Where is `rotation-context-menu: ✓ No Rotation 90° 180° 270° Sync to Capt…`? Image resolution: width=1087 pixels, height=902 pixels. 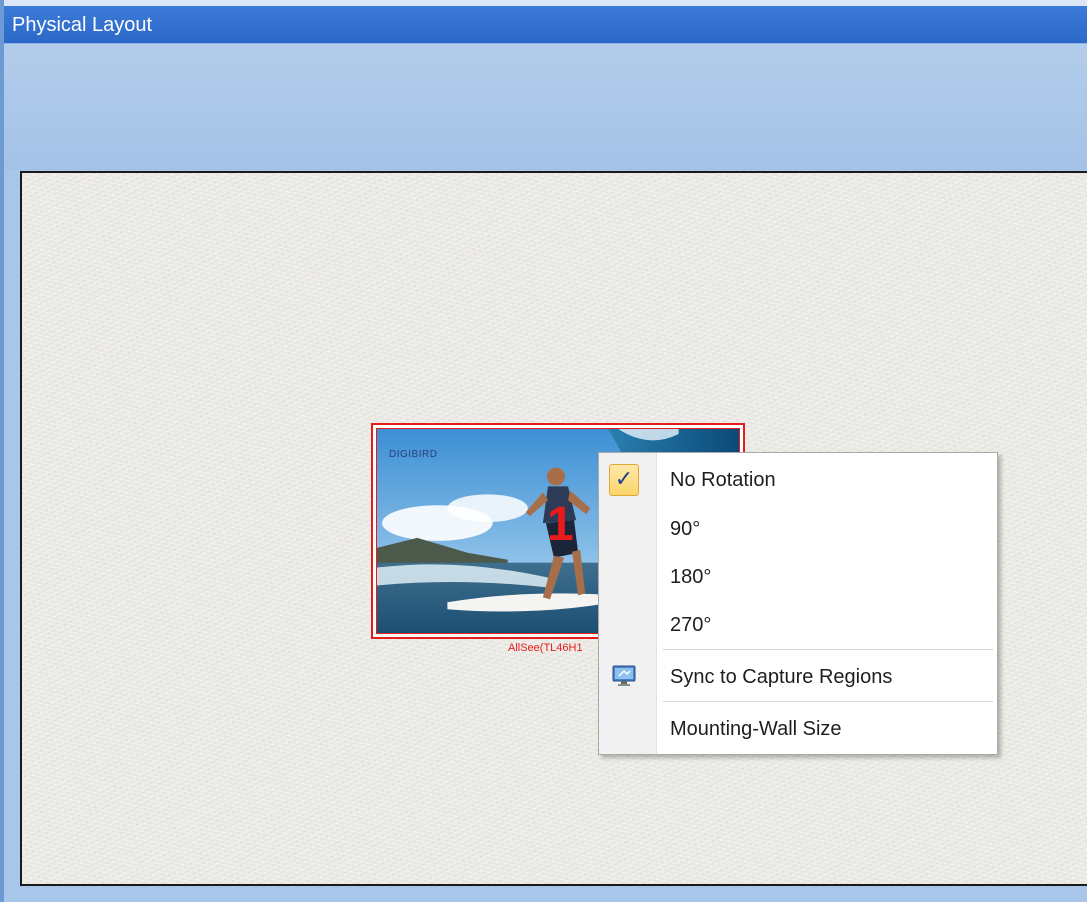 rotation-context-menu: ✓ No Rotation 90° 180° 270° Sync to Capt… is located at coordinates (798, 603).